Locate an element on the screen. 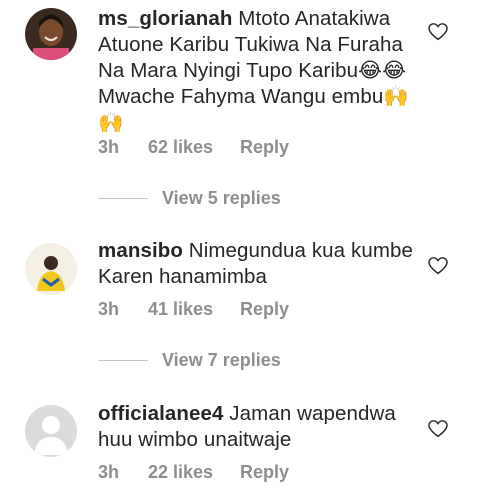 The image size is (480, 486). comment-meta: 3h 22 likes Reply is located at coordinates (193, 472).